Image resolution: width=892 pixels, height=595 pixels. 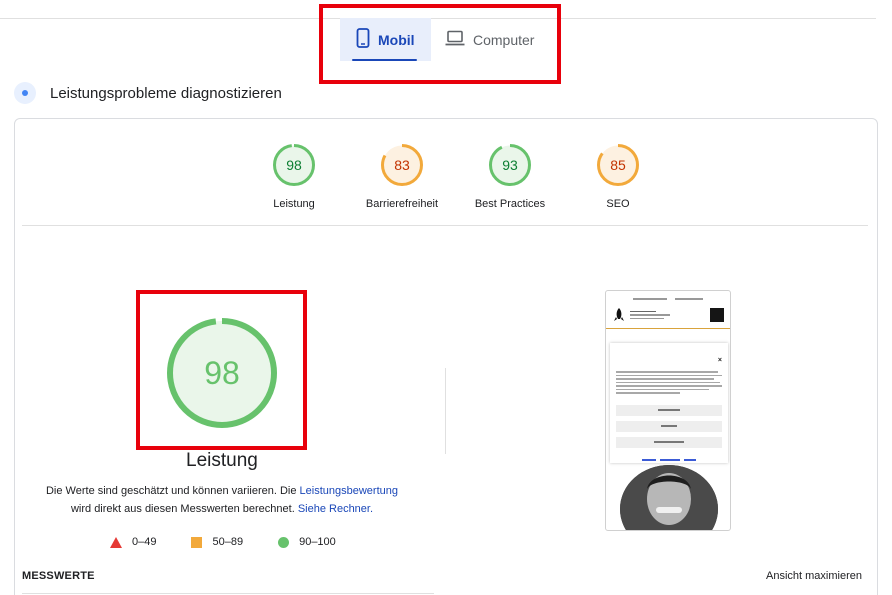 What do you see at coordinates (669, 460) in the screenshot?
I see `thumb-links` at bounding box center [669, 460].